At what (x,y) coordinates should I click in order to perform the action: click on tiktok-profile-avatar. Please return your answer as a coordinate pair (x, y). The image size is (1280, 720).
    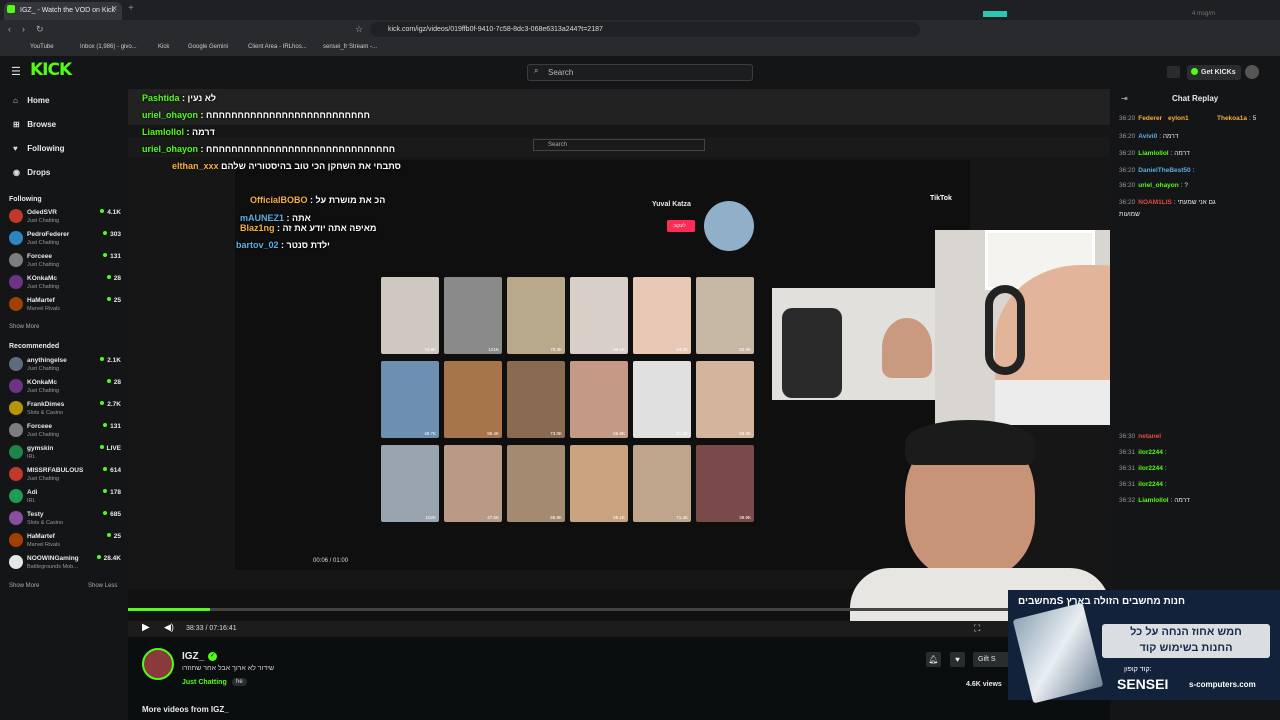
    Looking at the image, I should click on (729, 226).